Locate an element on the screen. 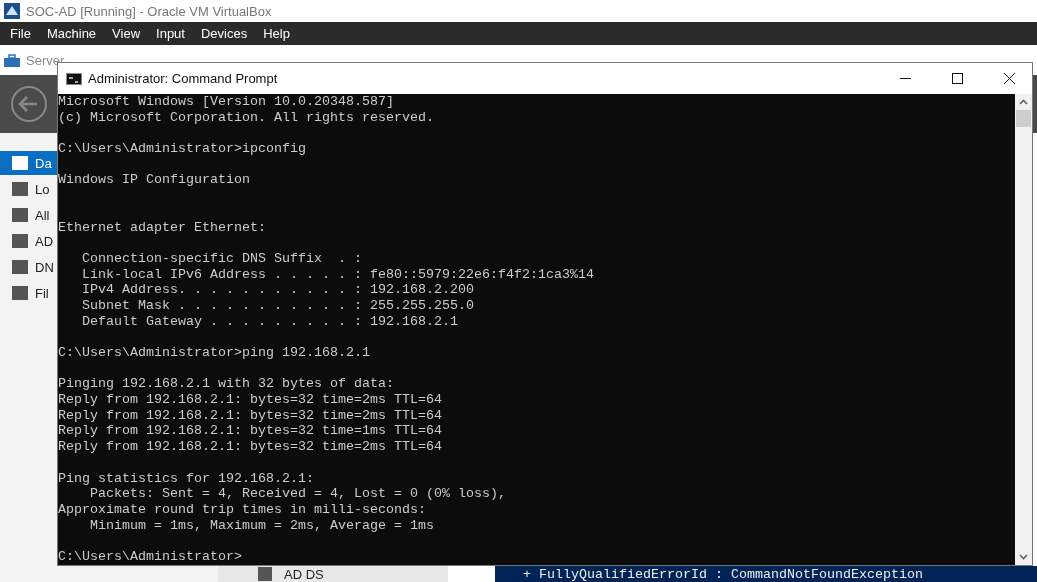 The image size is (1037, 582). scroll-thumb is located at coordinates (1023, 118).